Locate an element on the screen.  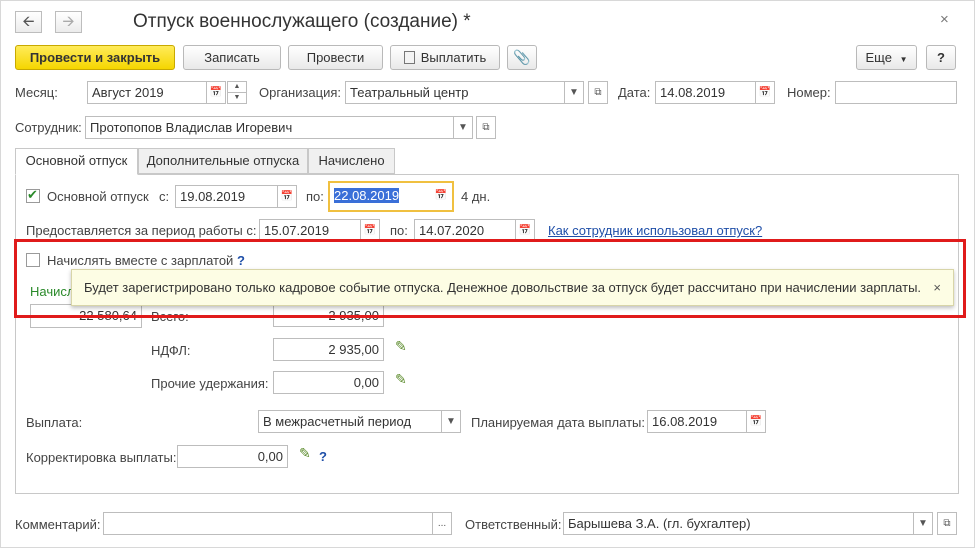
highlight-frame is located at coordinates (490, 278).